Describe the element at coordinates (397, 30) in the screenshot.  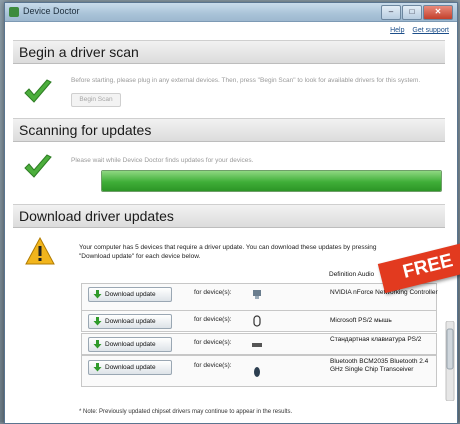
I see `help-link: Help` at that location.